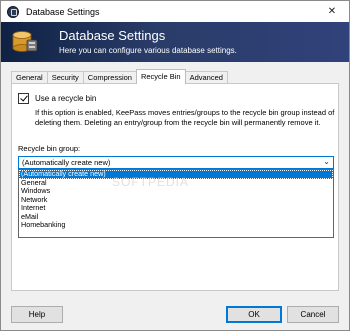  I want to click on ok-button: OK, so click(254, 314).